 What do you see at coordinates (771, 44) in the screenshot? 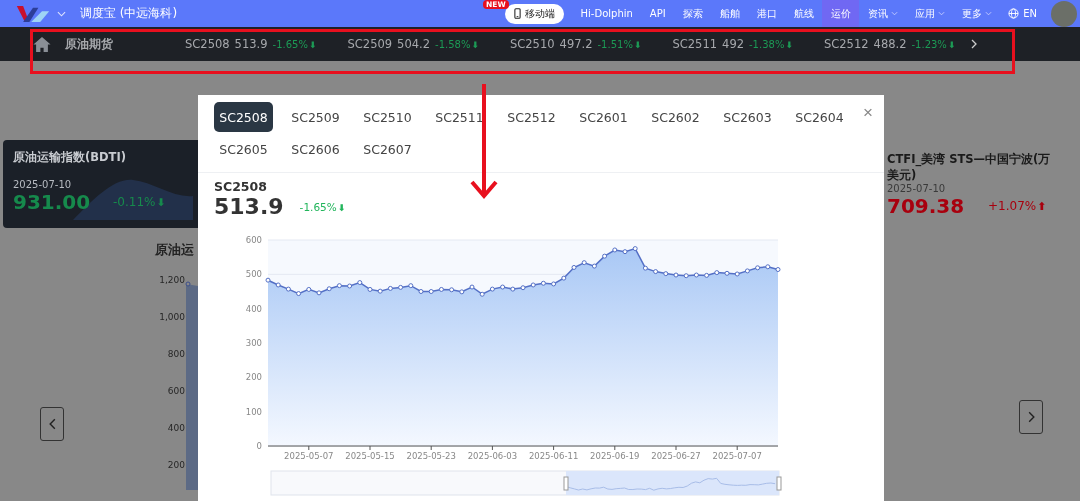
I see `price-change: -1.38%⬇` at bounding box center [771, 44].